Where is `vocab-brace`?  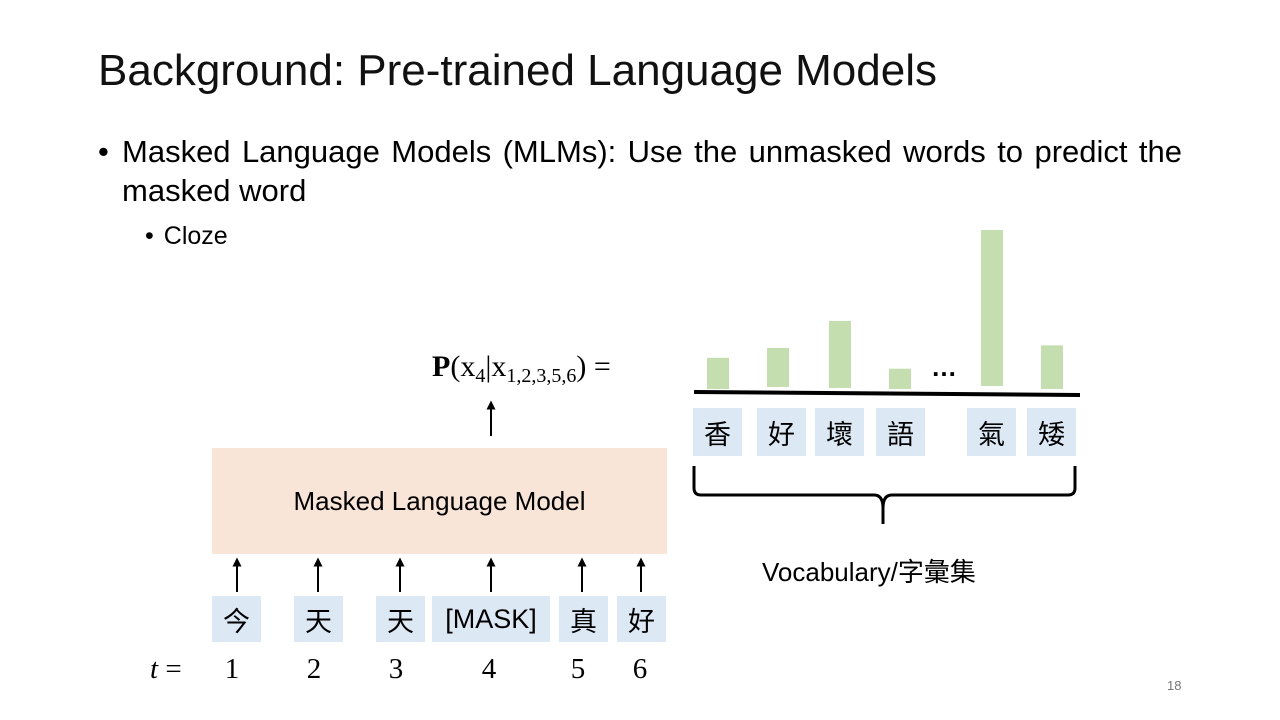 vocab-brace is located at coordinates (884, 495).